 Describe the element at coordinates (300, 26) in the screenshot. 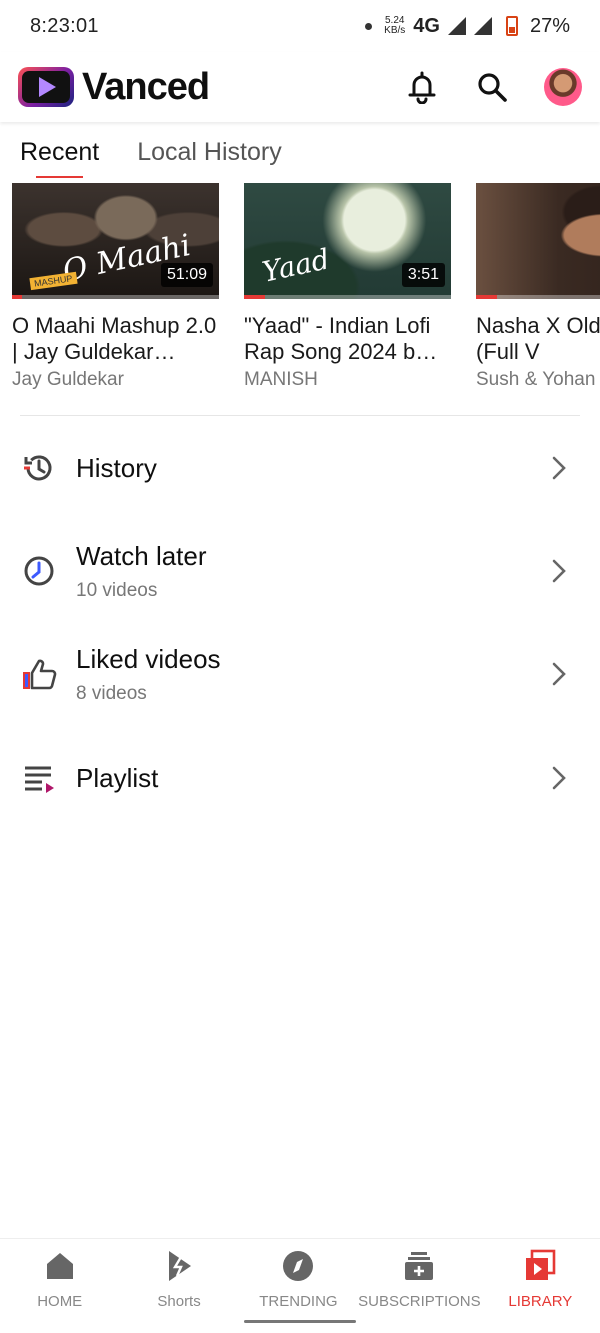

I see `status-bar: 8:23:01 5.24 KB/s 4G 27%` at that location.